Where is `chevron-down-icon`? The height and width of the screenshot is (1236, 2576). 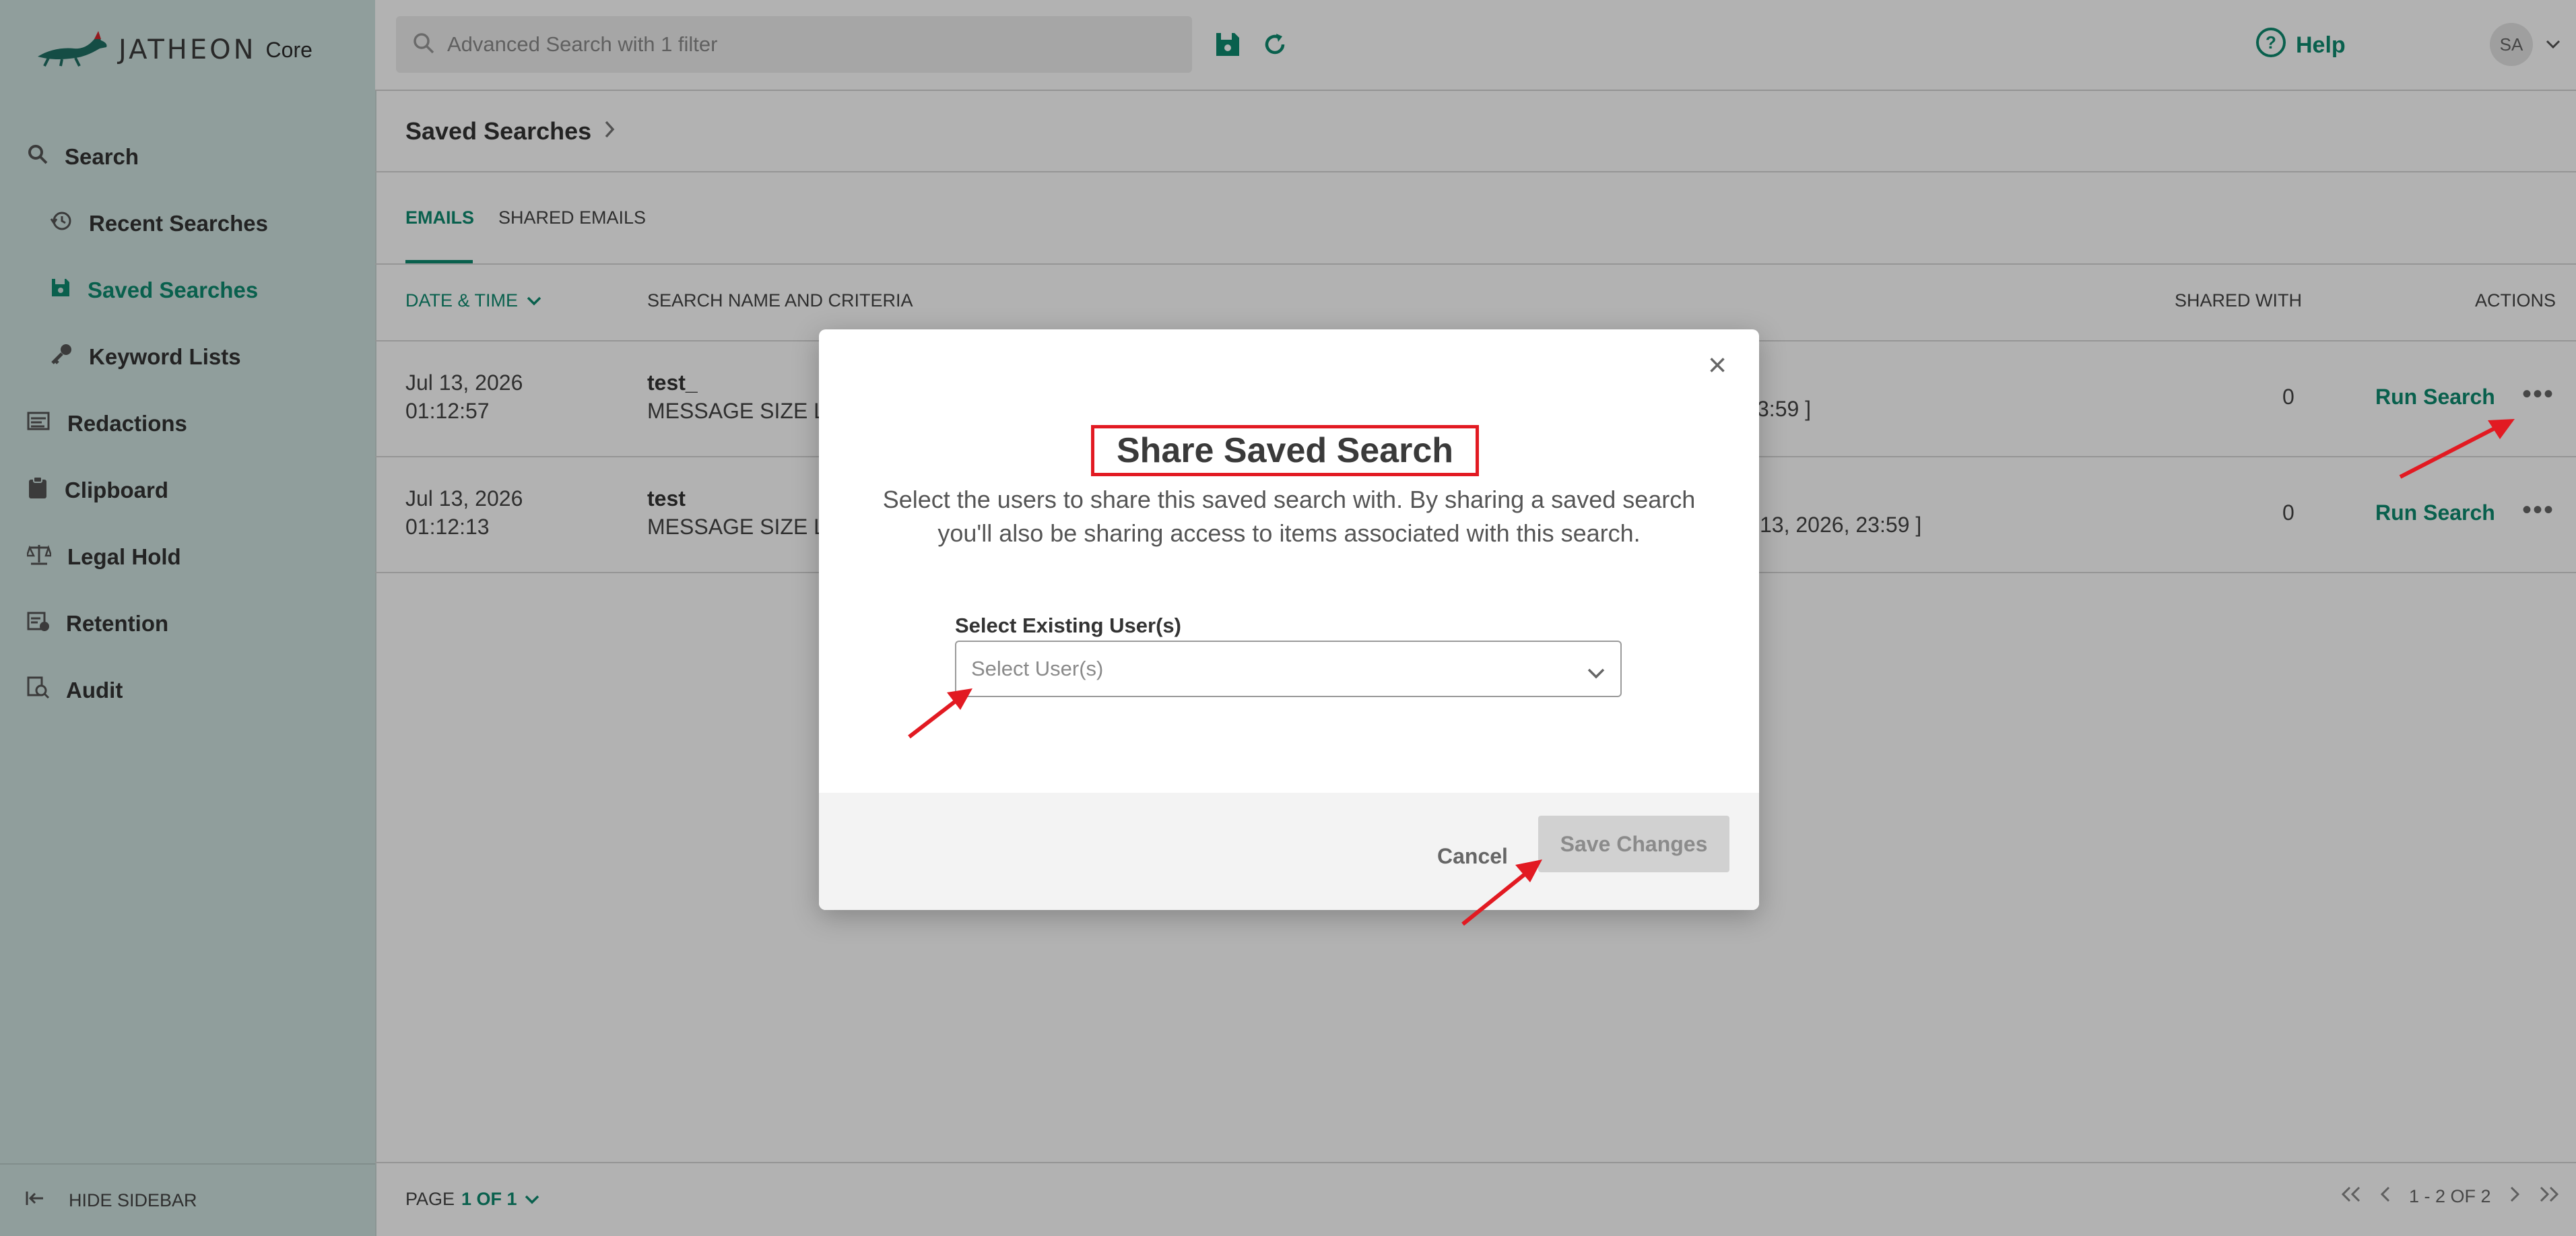
chevron-down-icon is located at coordinates (1596, 673).